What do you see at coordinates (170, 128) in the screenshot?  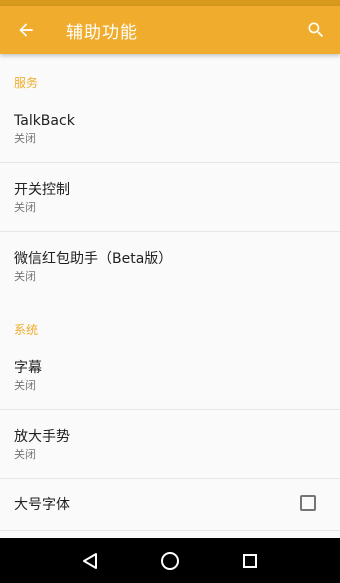 I see `list-item-talkback: TalkBack 关闭` at bounding box center [170, 128].